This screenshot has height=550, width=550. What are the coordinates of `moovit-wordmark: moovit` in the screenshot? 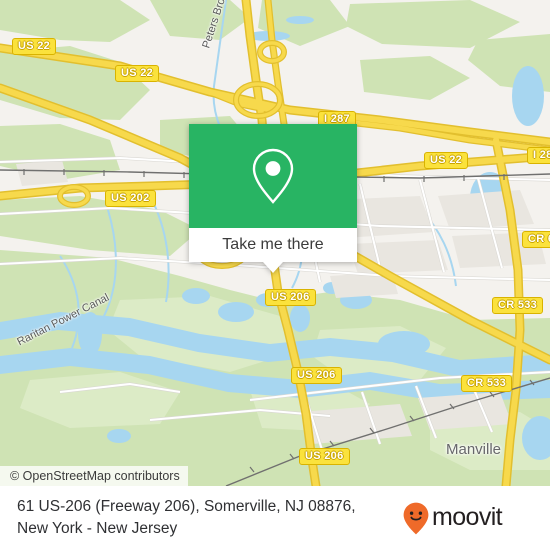 It's located at (467, 518).